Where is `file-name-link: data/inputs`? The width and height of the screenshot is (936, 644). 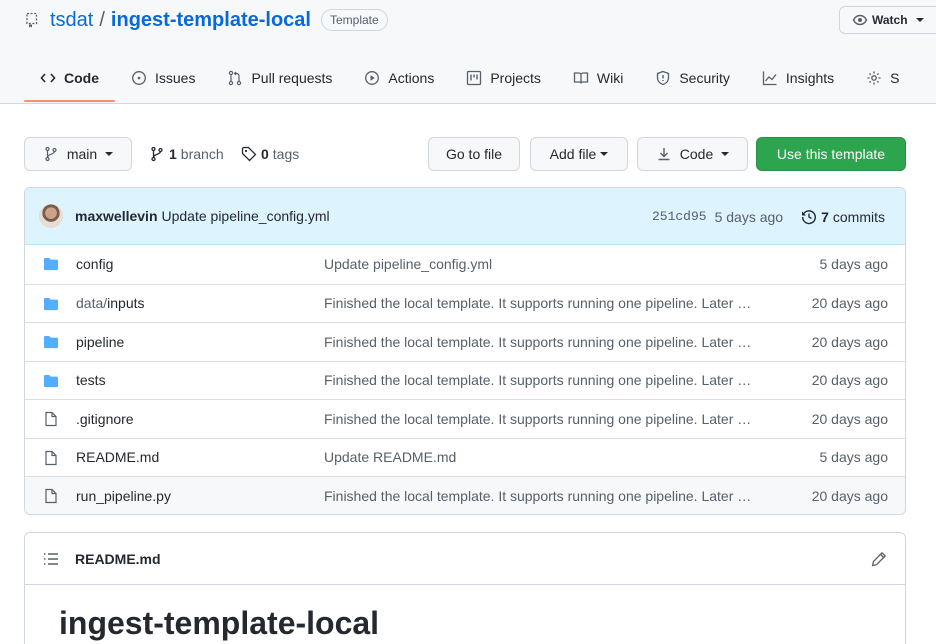 file-name-link: data/inputs is located at coordinates (110, 303).